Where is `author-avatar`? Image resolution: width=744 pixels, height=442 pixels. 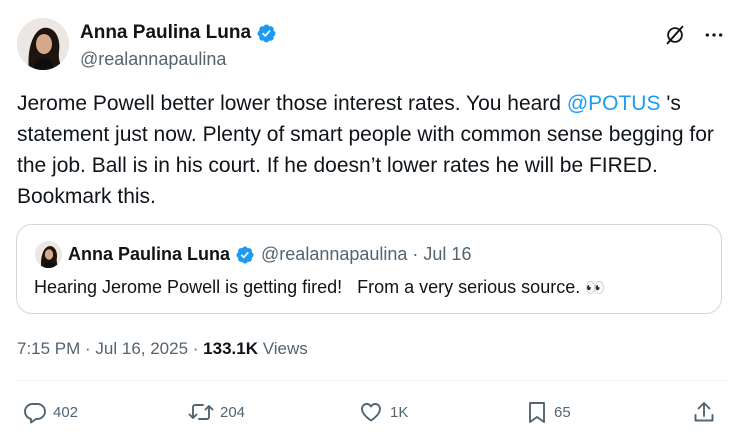 author-avatar is located at coordinates (43, 44).